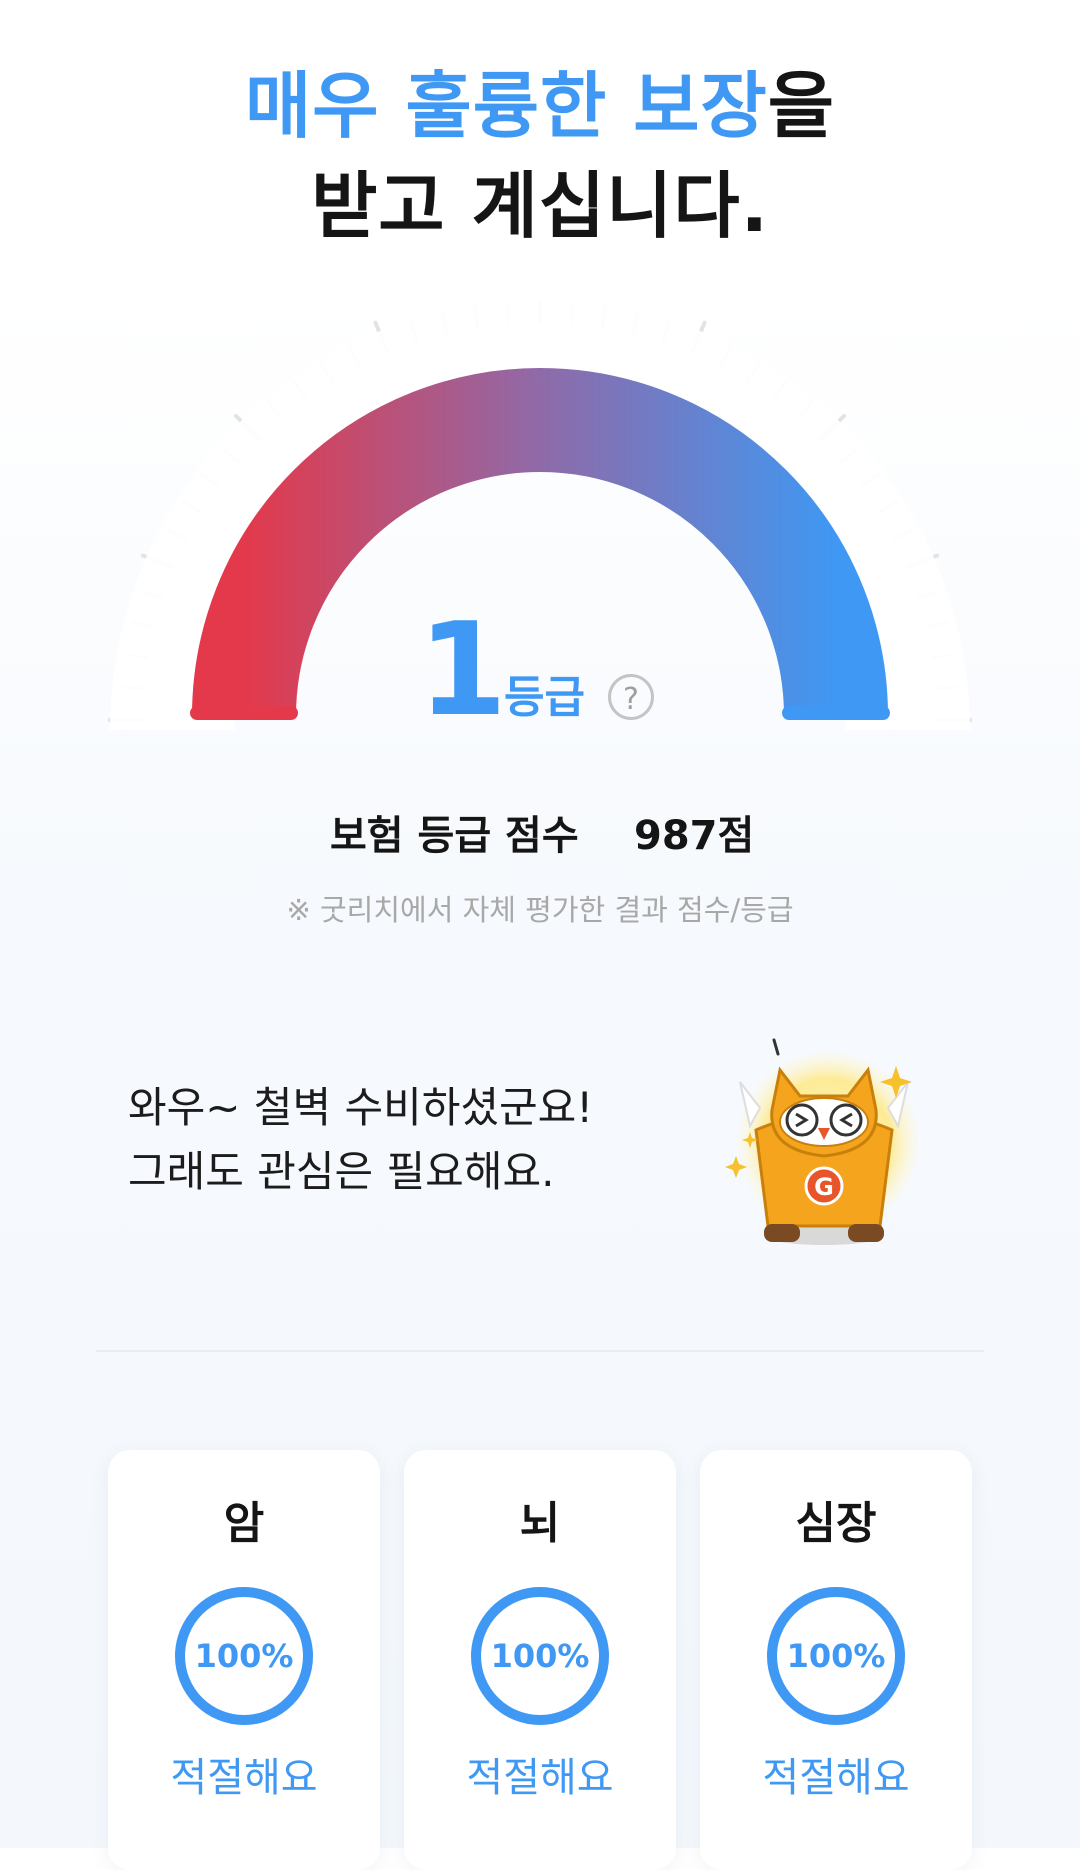  What do you see at coordinates (361, 1107) in the screenshot?
I see `message-line-1: 와우~ 철벽 수비하셨군요!` at bounding box center [361, 1107].